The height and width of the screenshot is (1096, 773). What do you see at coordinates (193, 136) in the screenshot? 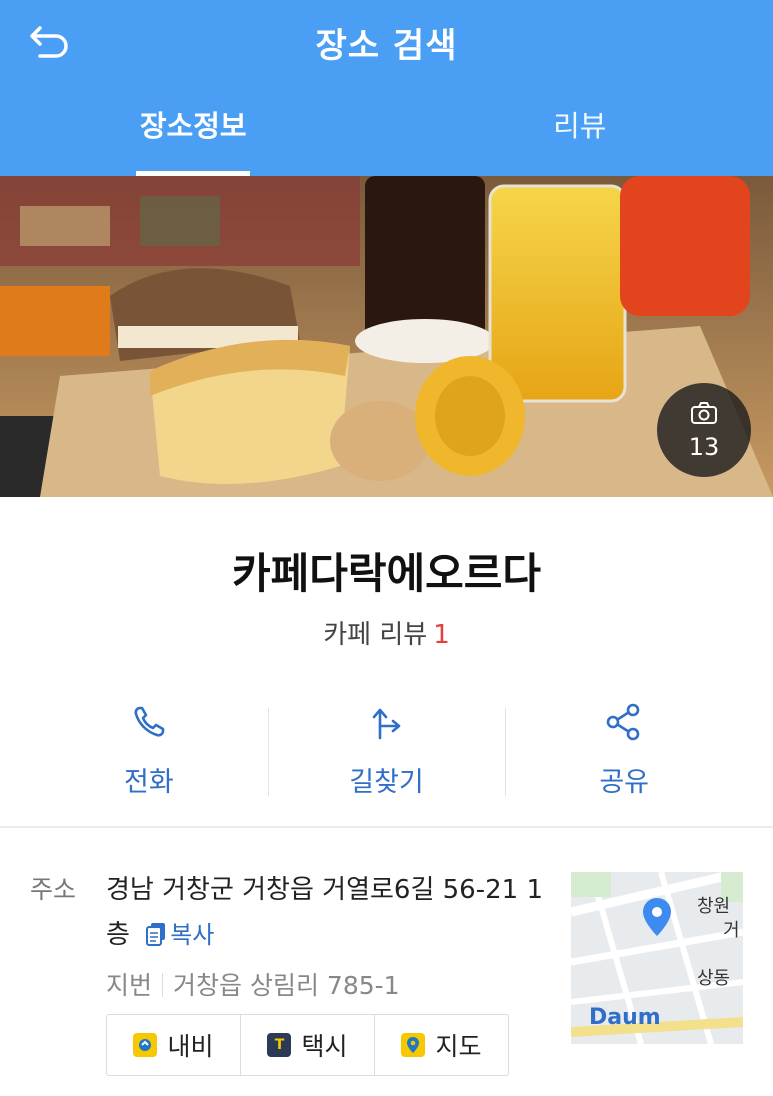
I see `tab-place-info: 장소정보` at bounding box center [193, 136].